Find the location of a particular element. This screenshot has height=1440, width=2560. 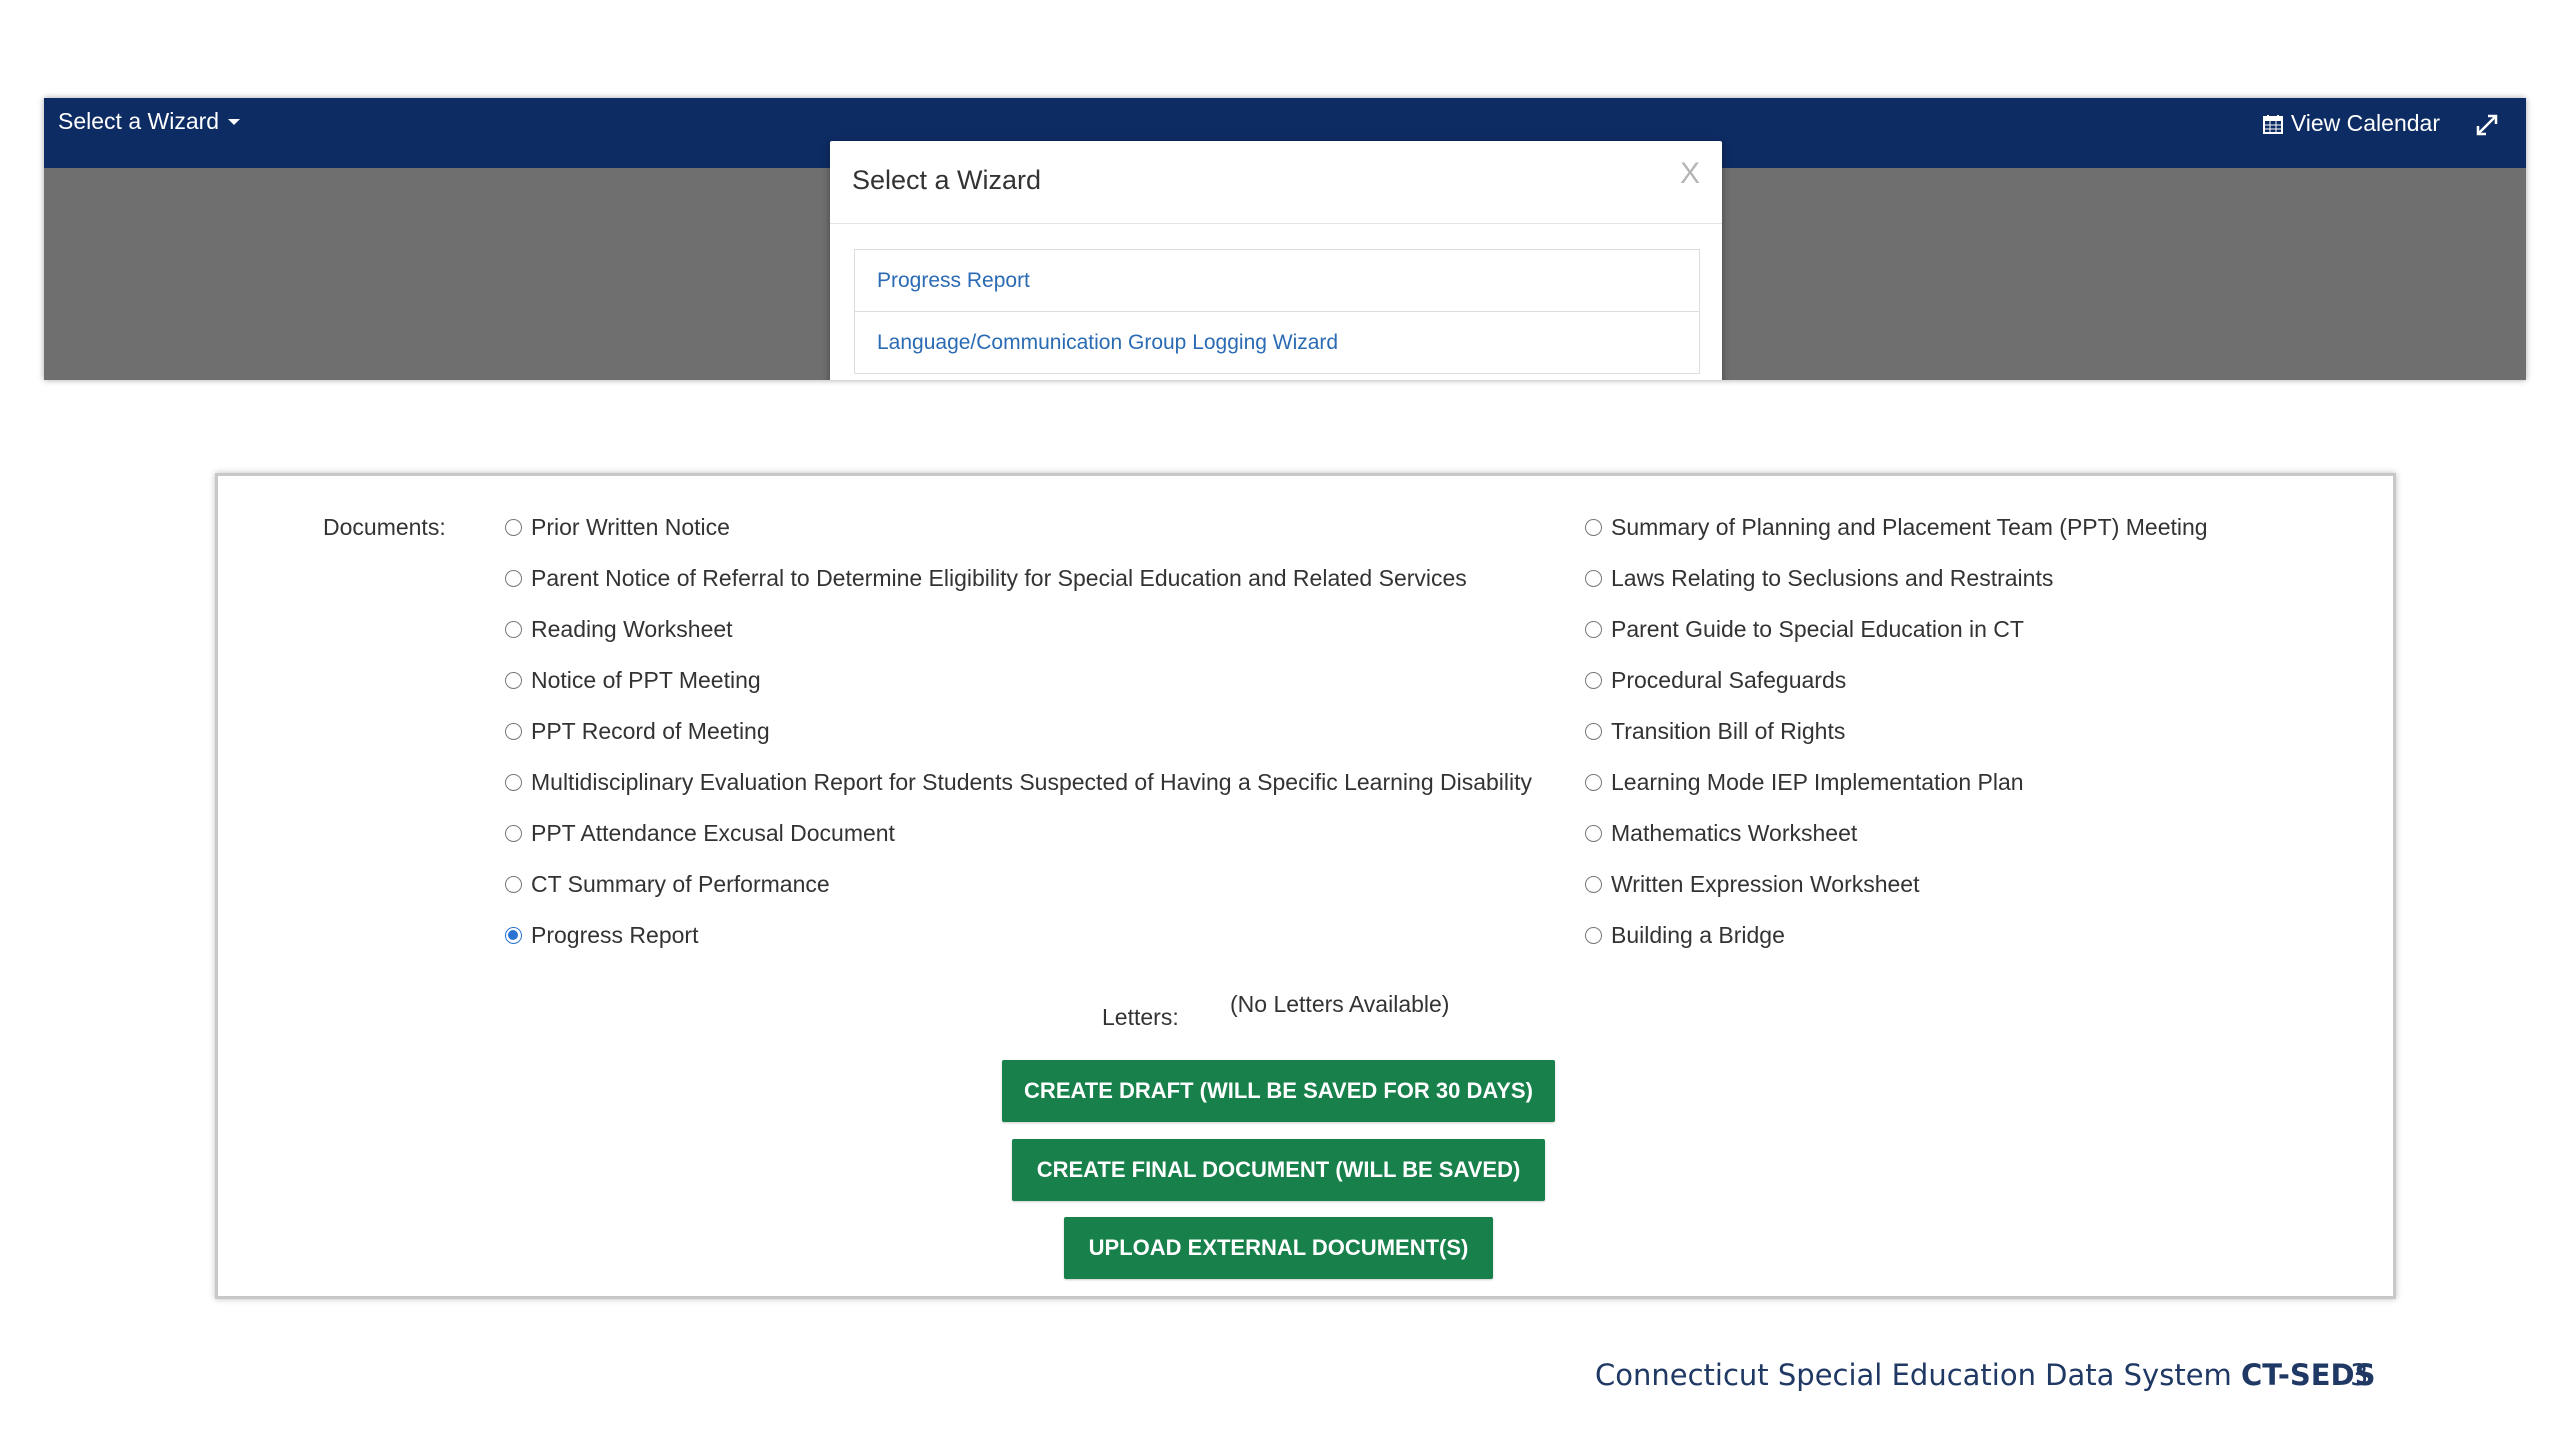

upload-external-document-button: UPLOAD EXTERNAL DOCUMENT(S) is located at coordinates (1278, 1248).